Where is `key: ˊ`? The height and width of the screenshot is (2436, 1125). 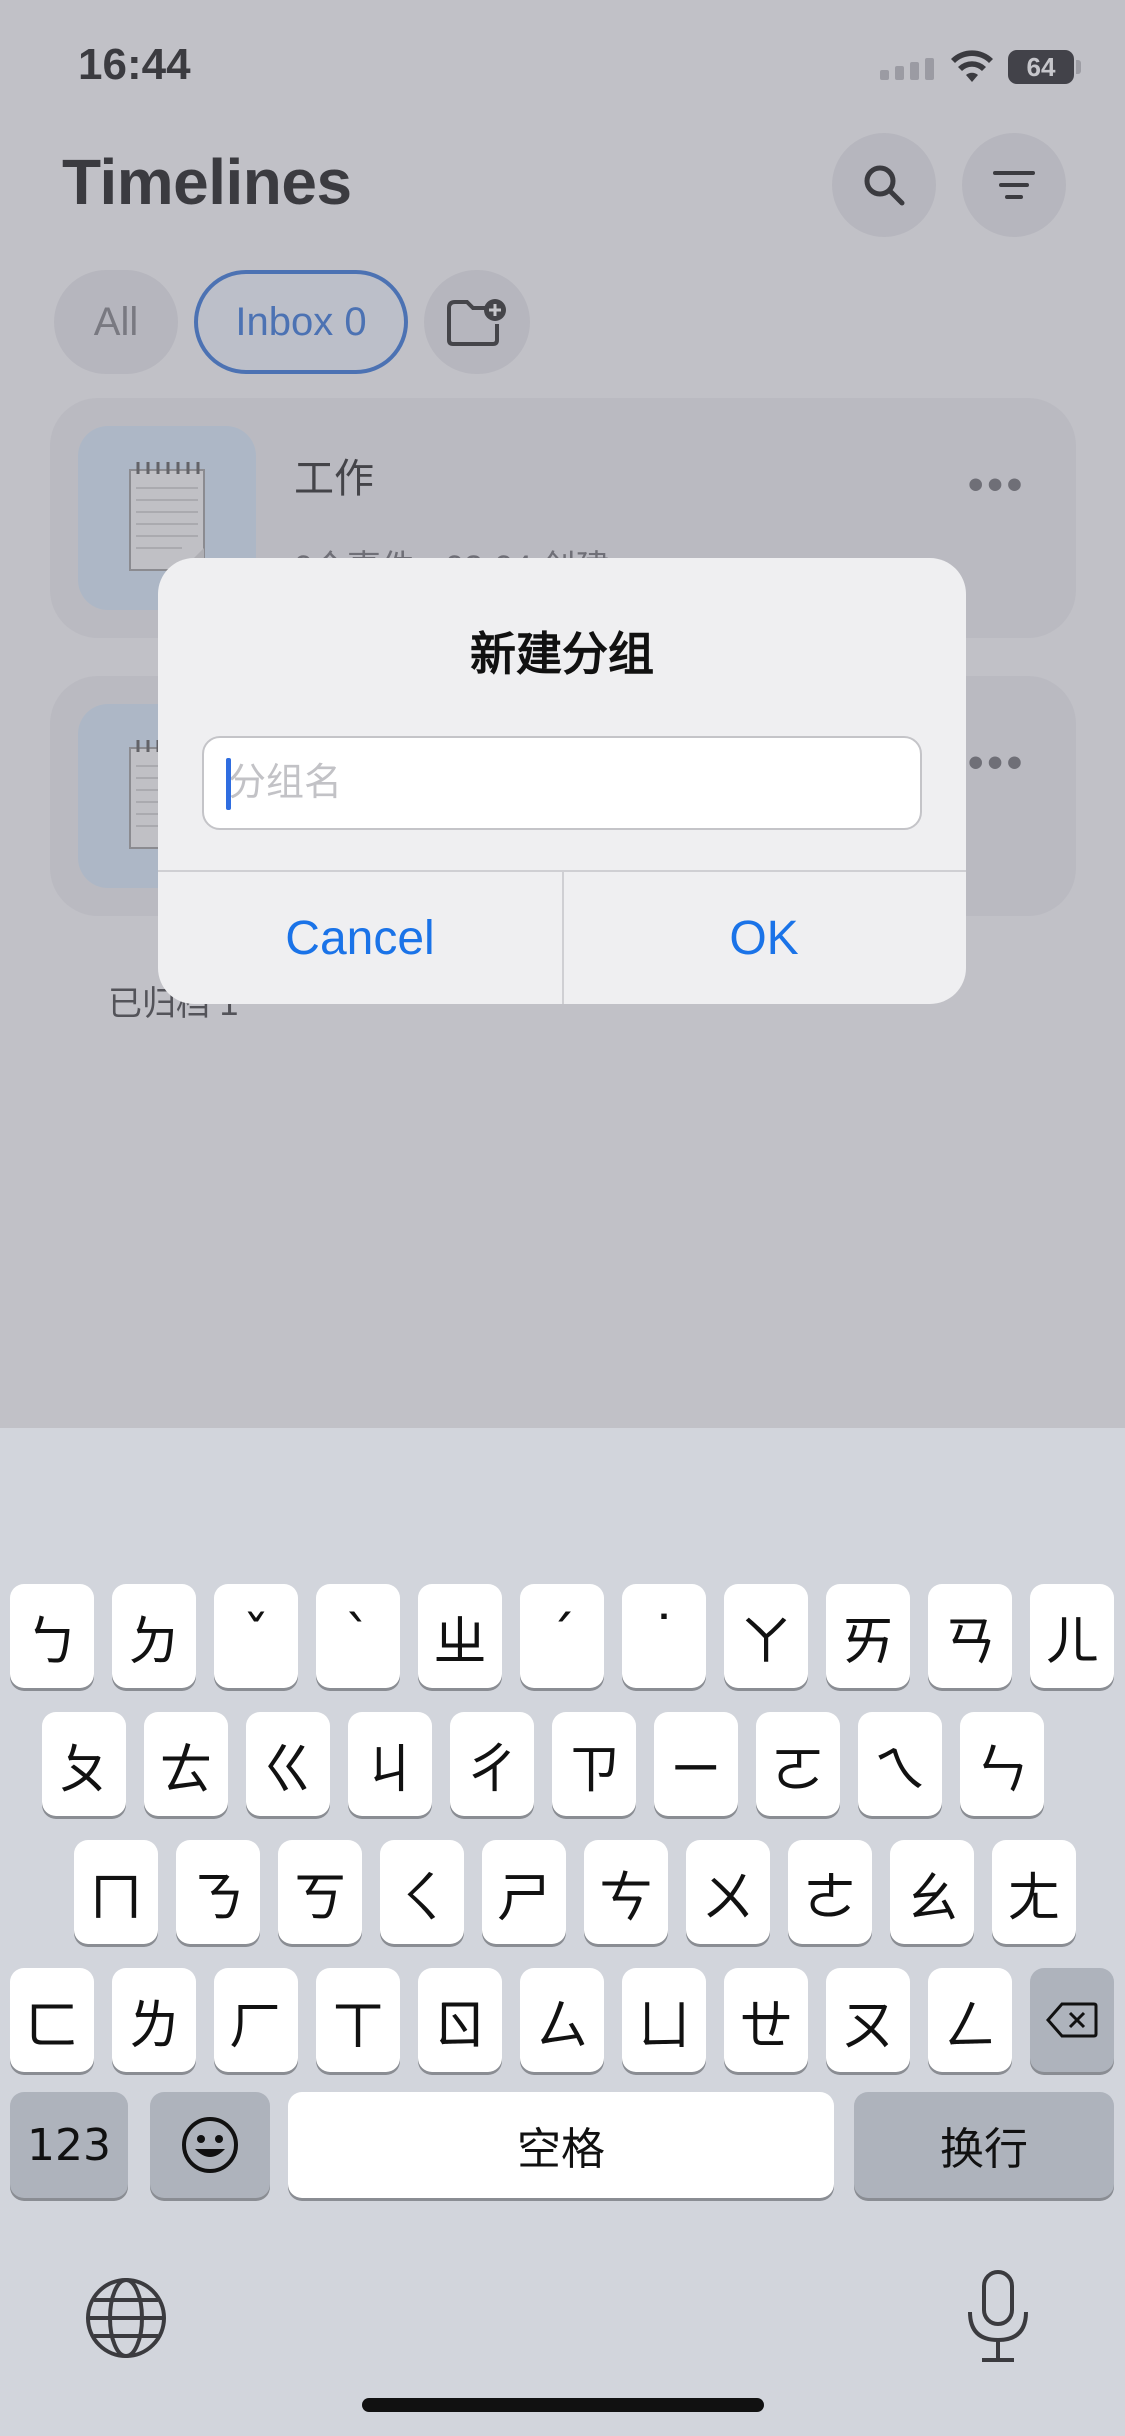
key: ˊ is located at coordinates (562, 1636).